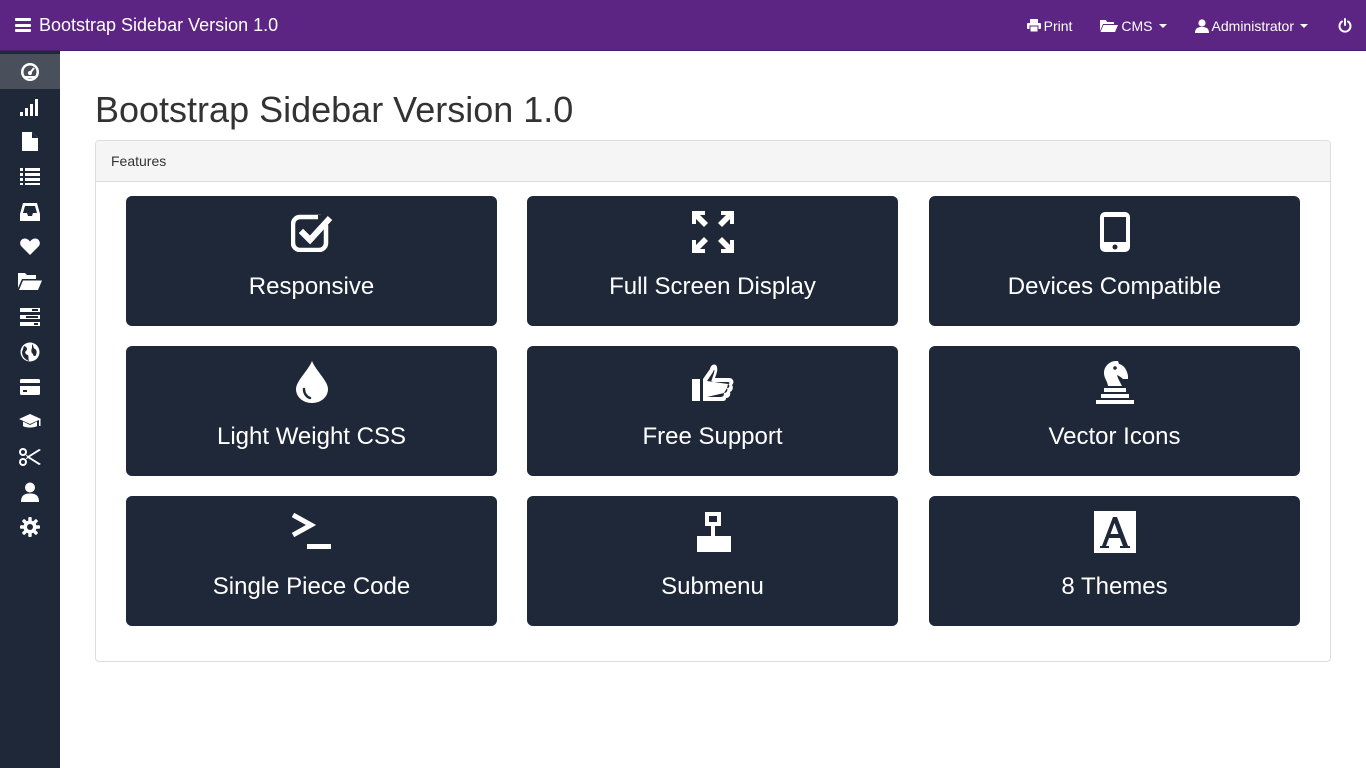 The width and height of the screenshot is (1366, 768). Describe the element at coordinates (311, 586) in the screenshot. I see `feature-label: Single Piece Code` at that location.